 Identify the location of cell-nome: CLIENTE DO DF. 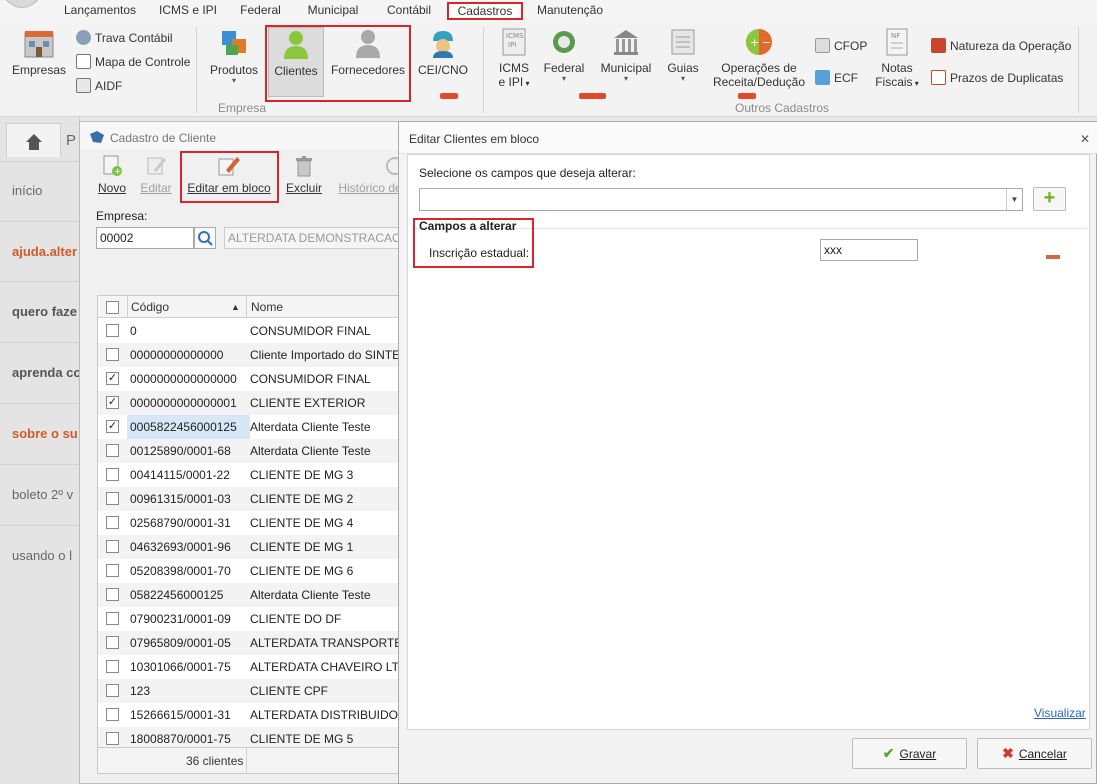
(296, 619).